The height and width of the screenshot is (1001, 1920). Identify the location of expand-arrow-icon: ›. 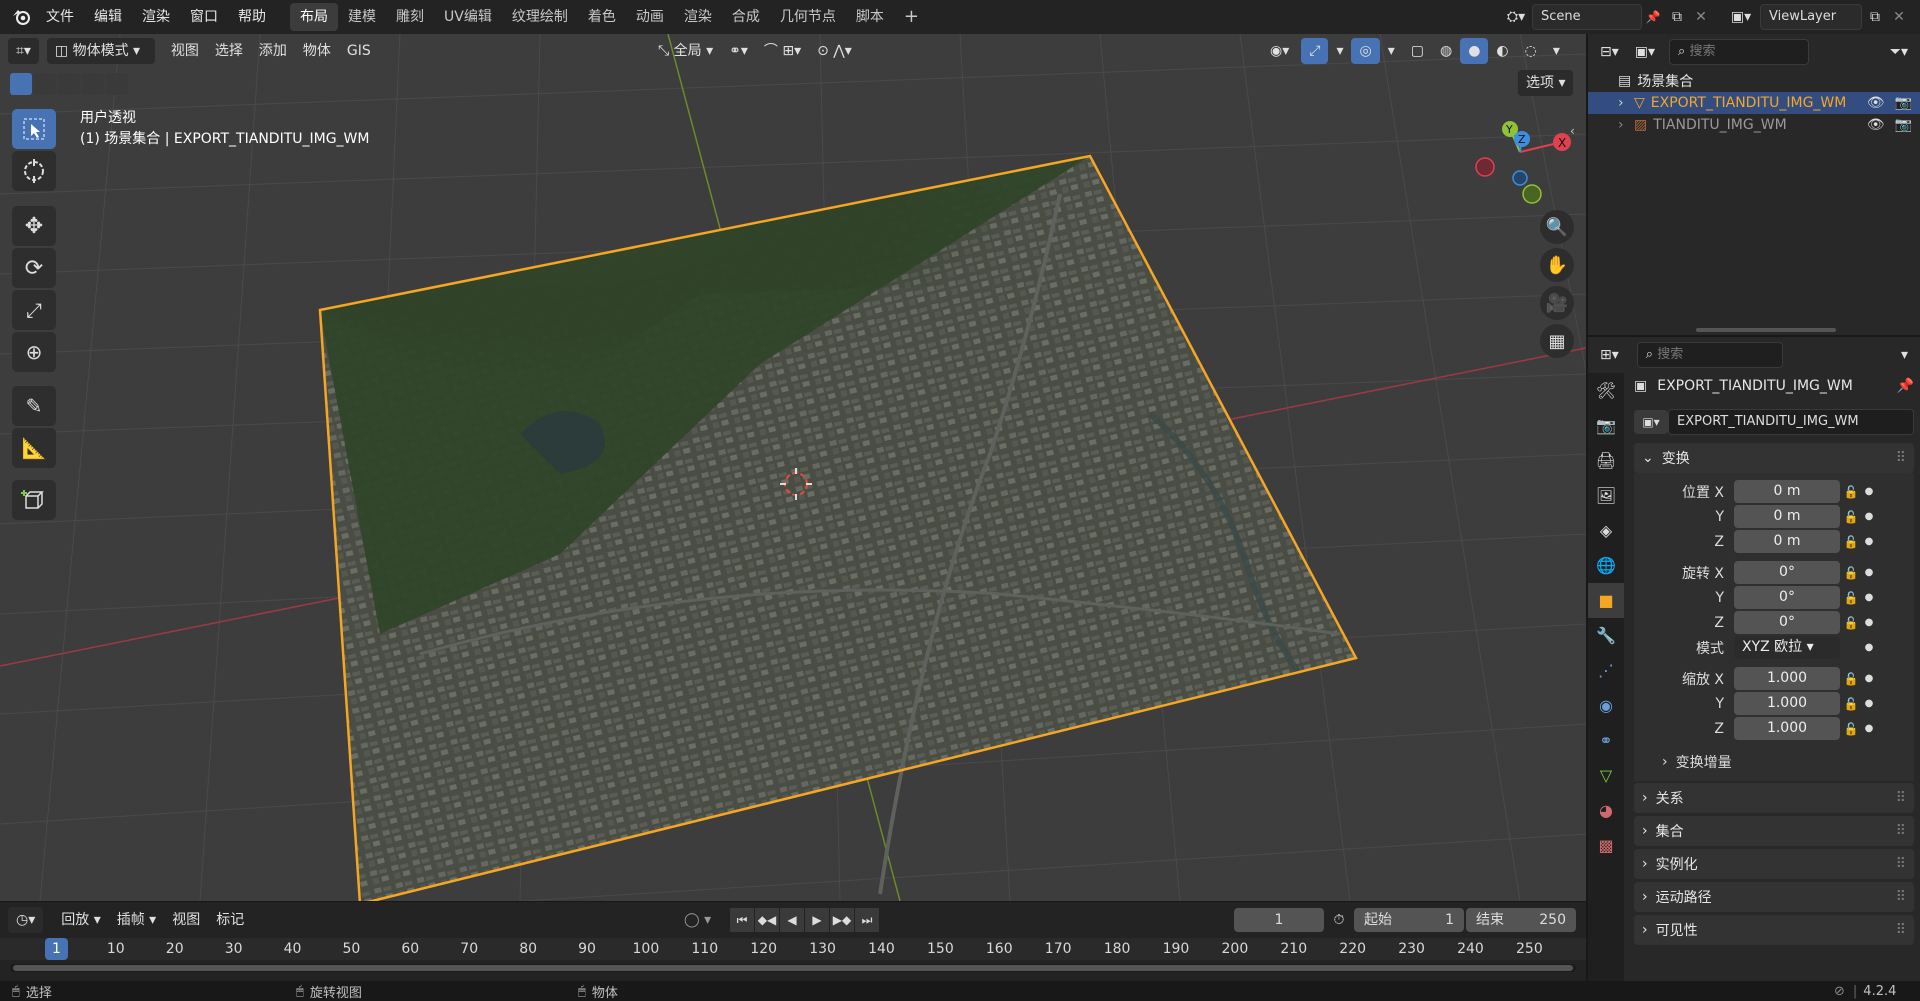
(1626, 125).